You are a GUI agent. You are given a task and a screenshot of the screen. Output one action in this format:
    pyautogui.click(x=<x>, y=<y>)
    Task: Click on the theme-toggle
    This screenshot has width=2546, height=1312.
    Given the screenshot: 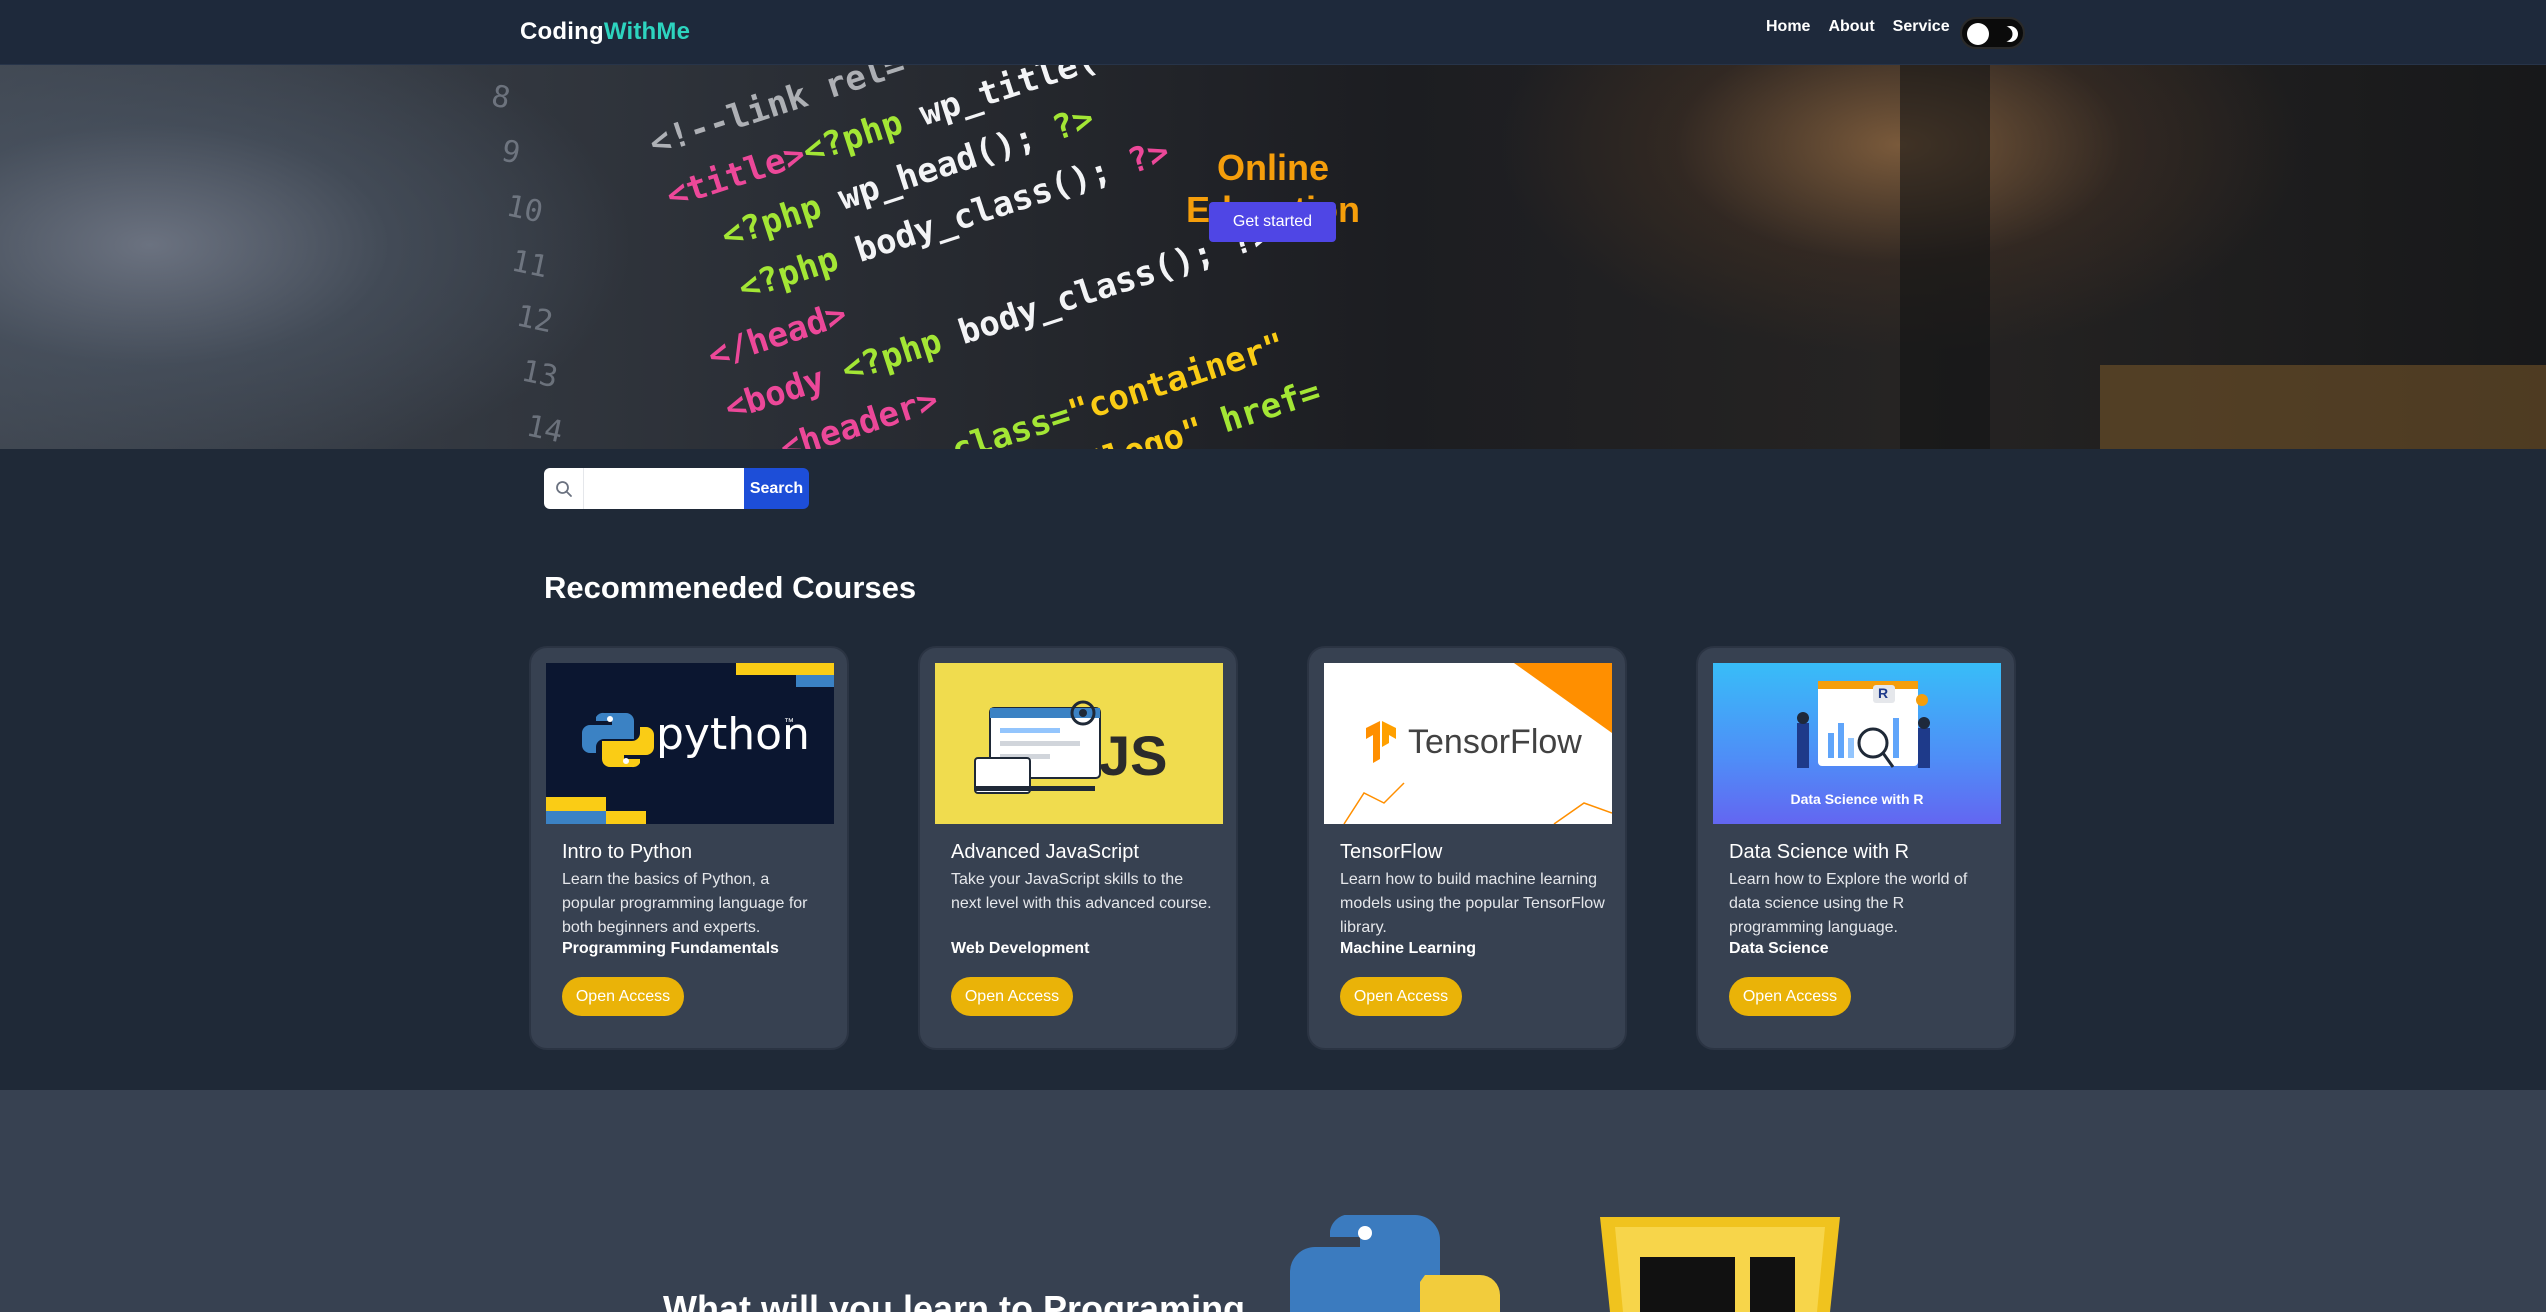 What is the action you would take?
    pyautogui.click(x=1992, y=33)
    